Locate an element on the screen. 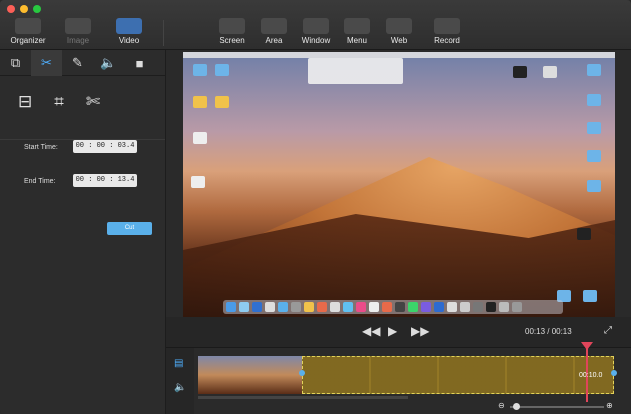  rewind-button: ◀◀ is located at coordinates (371, 331).